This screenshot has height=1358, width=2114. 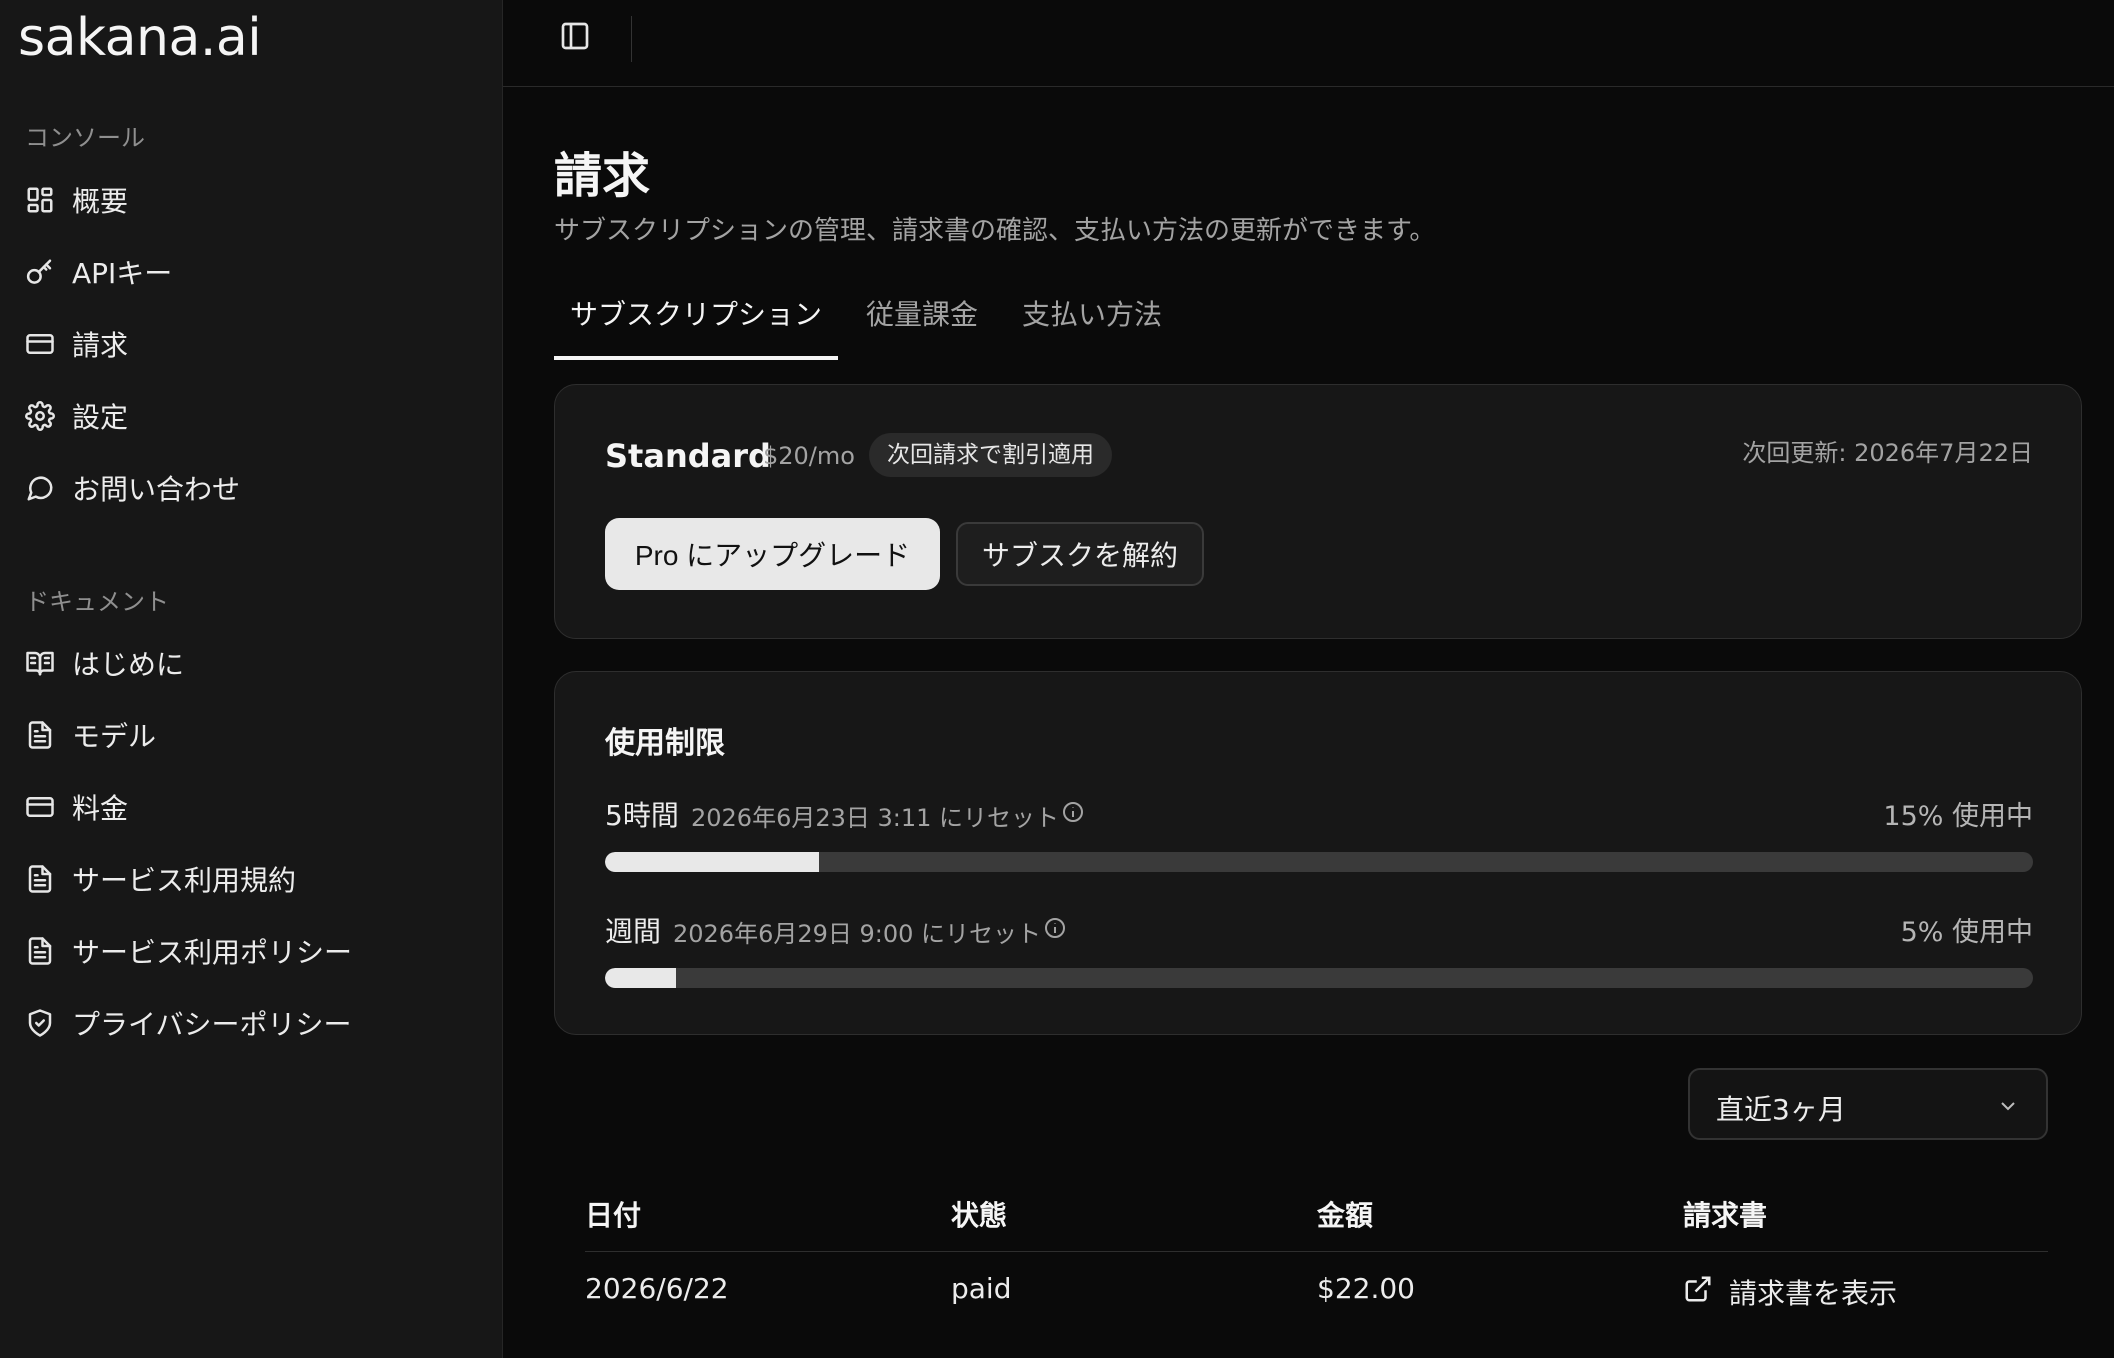 I want to click on sidebar-item-getting-started: はじめに, so click(x=104, y=663).